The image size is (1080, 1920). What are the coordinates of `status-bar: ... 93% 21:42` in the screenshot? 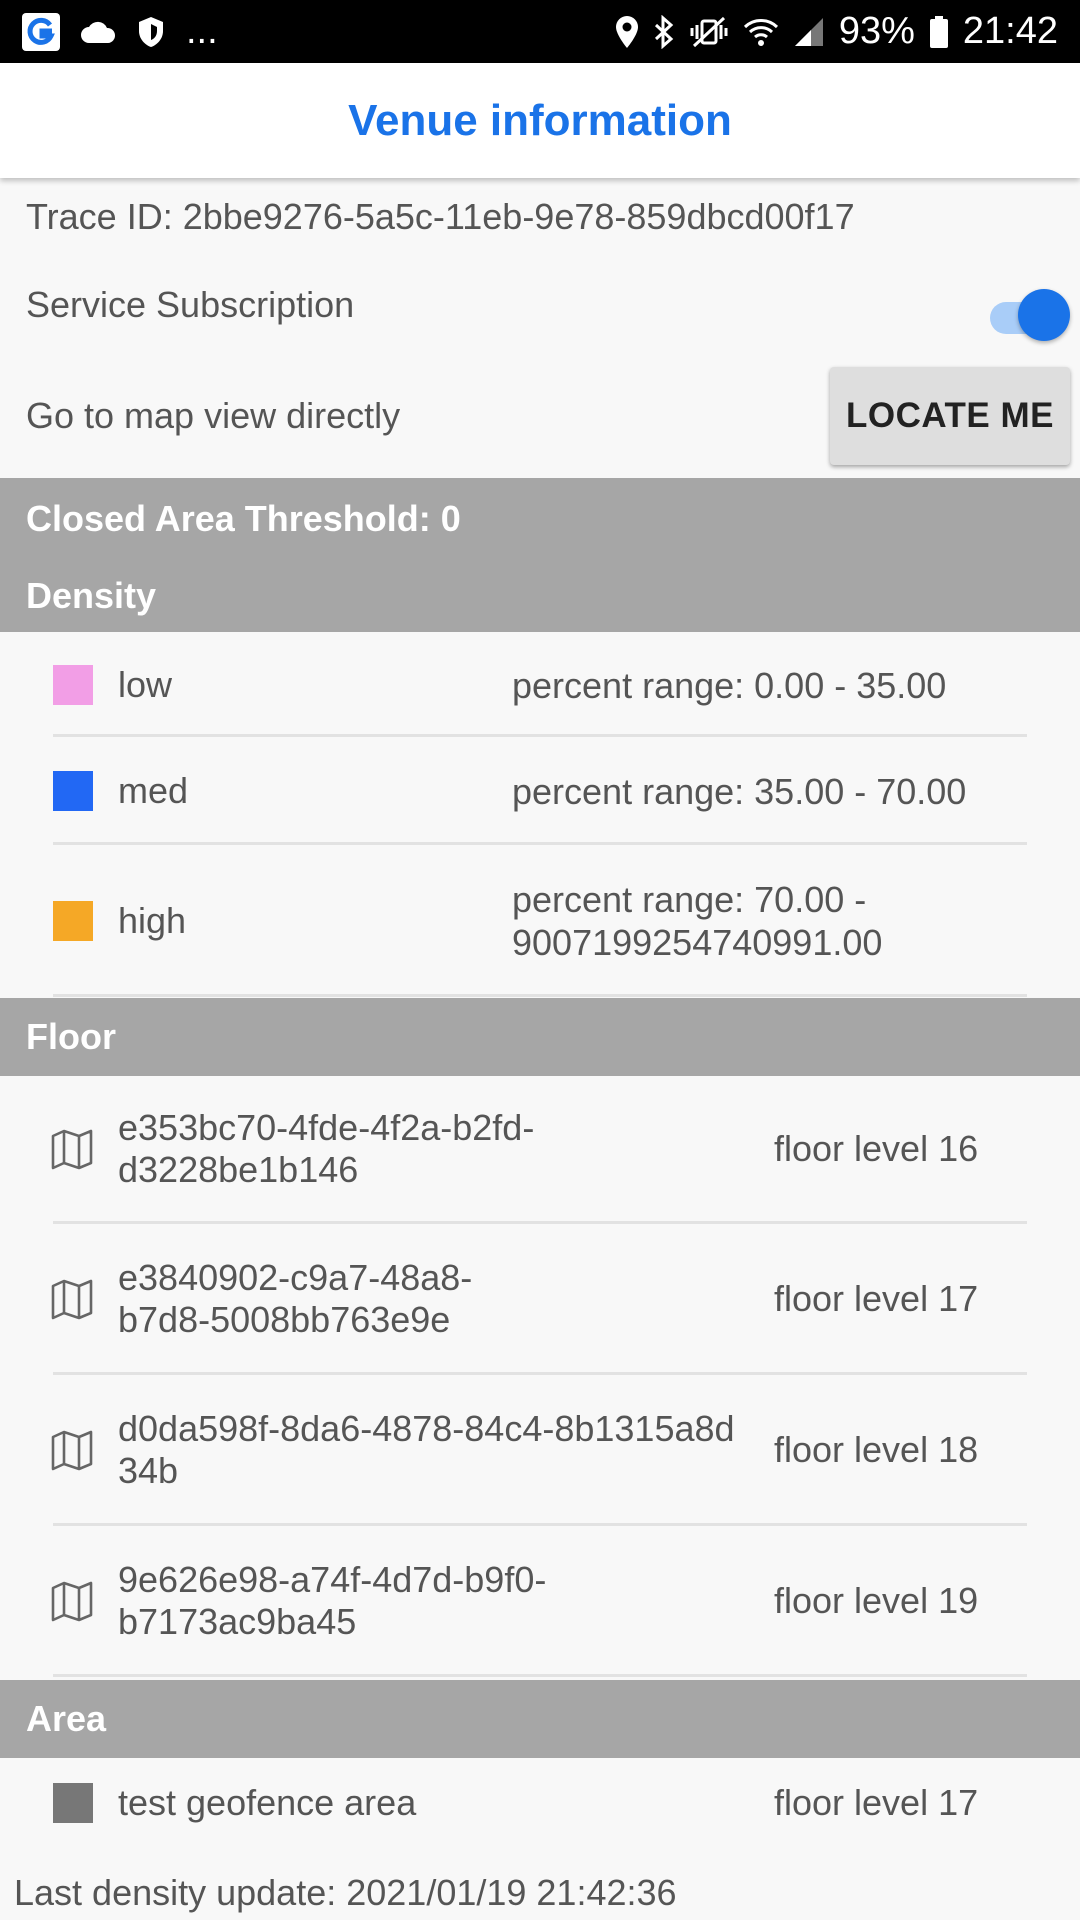 It's located at (540, 31).